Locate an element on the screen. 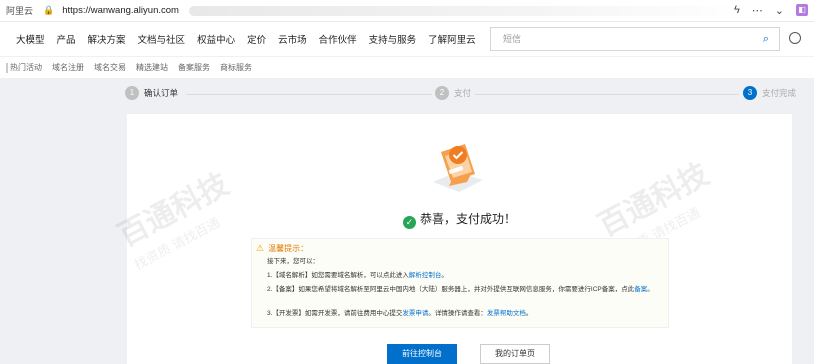 The height and width of the screenshot is (364, 814). nav-item-support: 支持与服务 is located at coordinates (393, 39).